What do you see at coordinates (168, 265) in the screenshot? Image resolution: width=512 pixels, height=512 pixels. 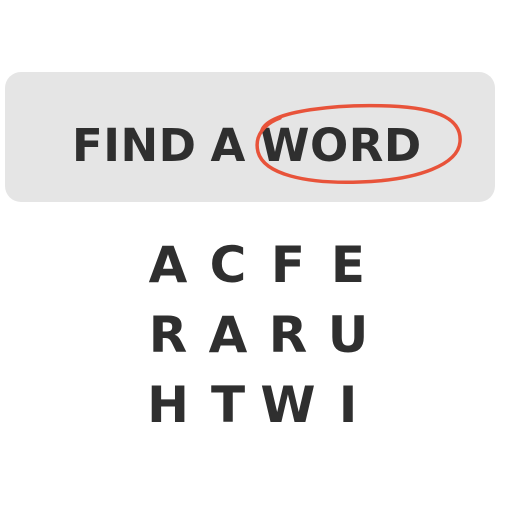 I see `letter-tile-r1c1: A` at bounding box center [168, 265].